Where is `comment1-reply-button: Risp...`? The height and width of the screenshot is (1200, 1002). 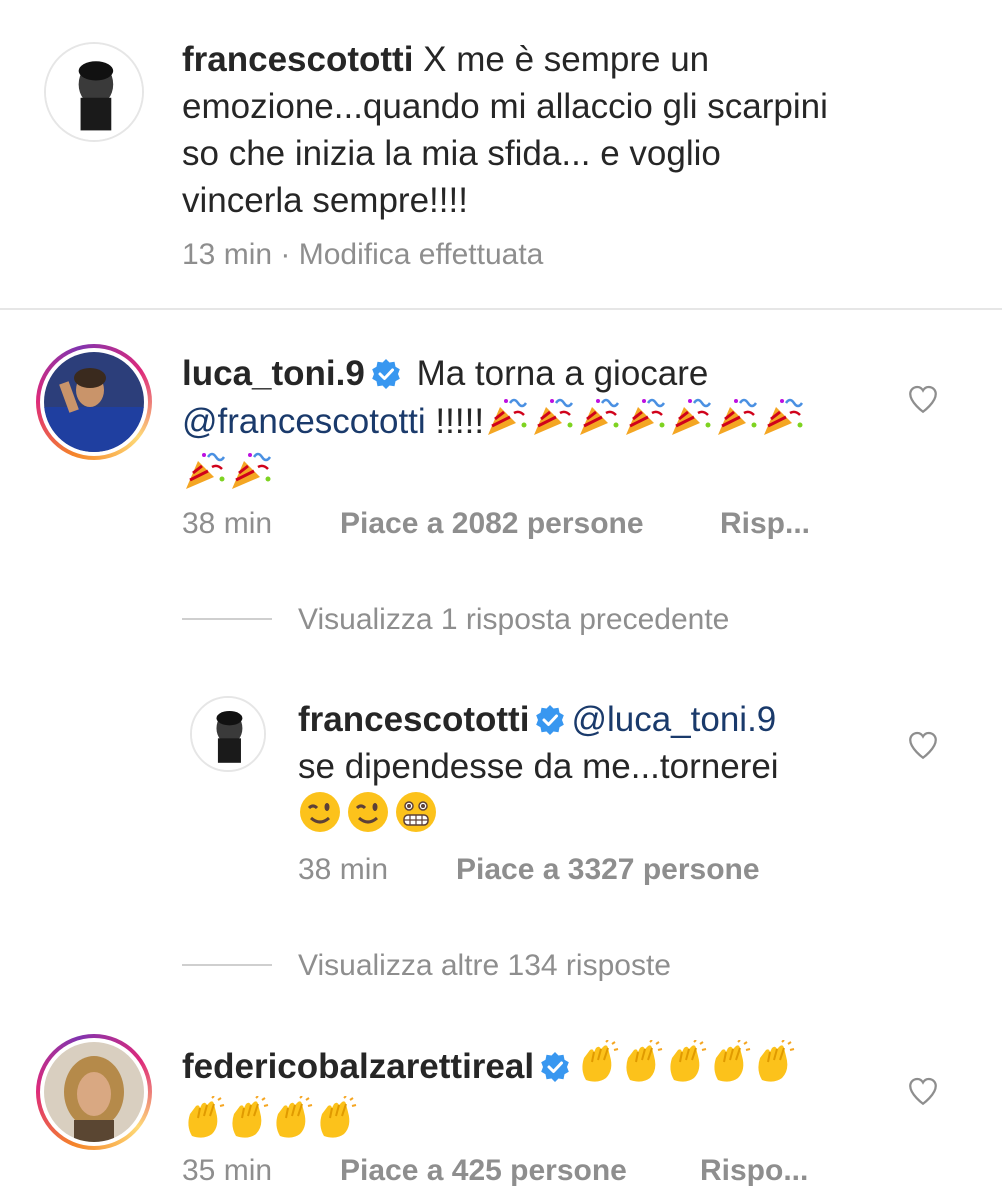 comment1-reply-button: Risp... is located at coordinates (765, 524).